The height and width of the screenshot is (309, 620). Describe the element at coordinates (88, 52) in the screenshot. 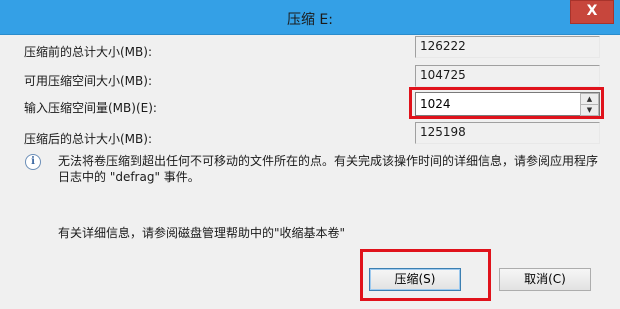

I see `size-before-label: 压缩前的总计大小(MB):` at that location.